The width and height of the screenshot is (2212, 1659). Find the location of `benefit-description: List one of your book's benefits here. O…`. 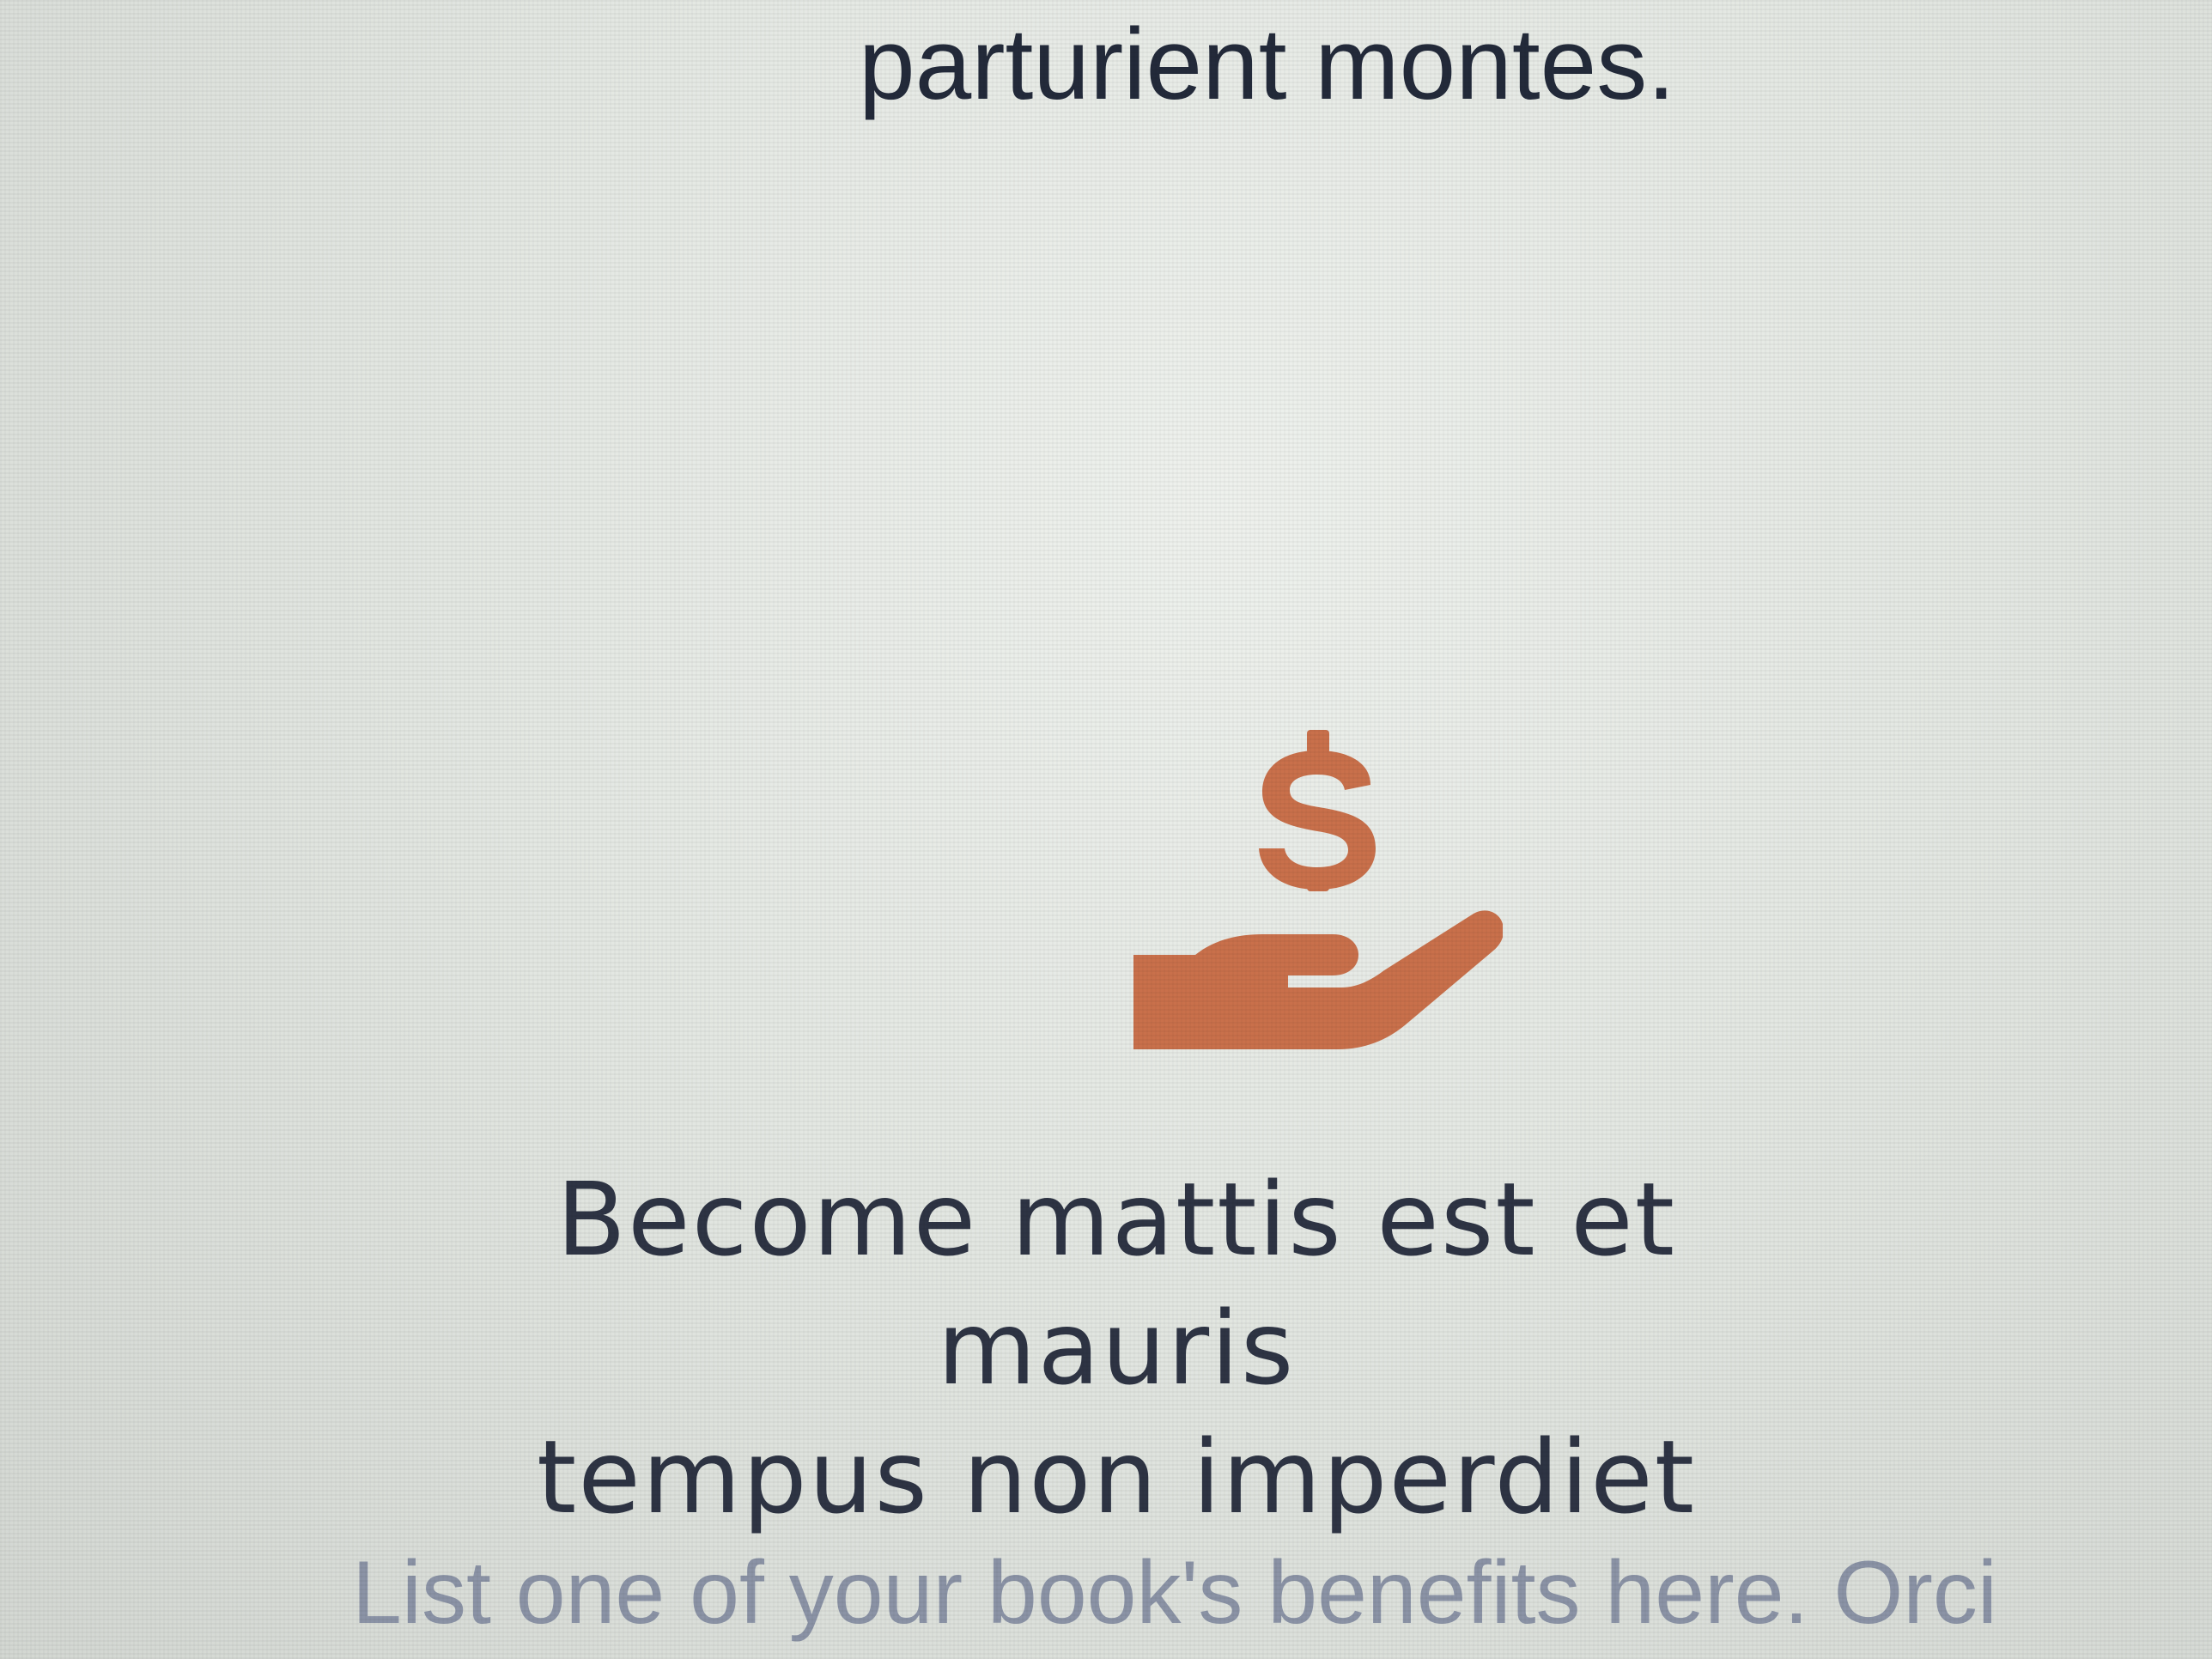

benefit-description: List one of your book's benefits here. O… is located at coordinates (1174, 1593).